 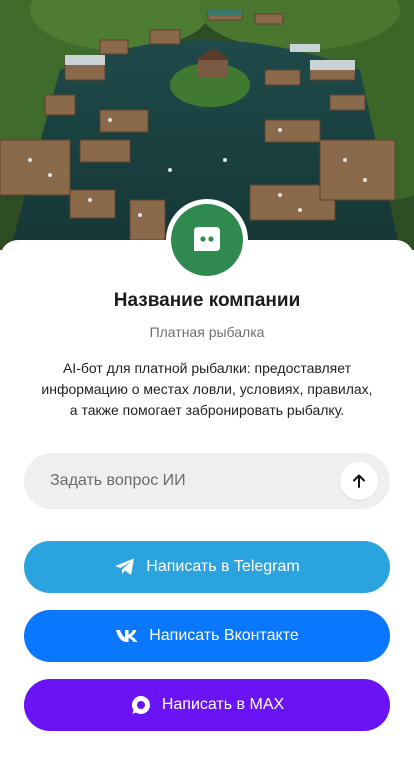 What do you see at coordinates (125, 567) in the screenshot?
I see `telegram-icon` at bounding box center [125, 567].